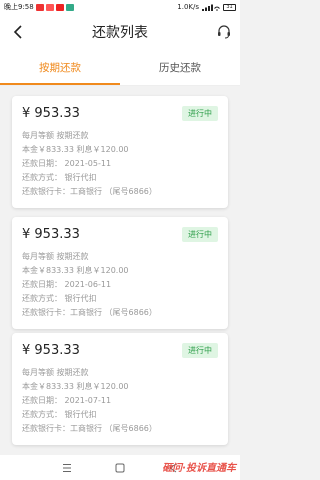  What do you see at coordinates (67, 284) in the screenshot?
I see `repayment-date: 还款日期： 2021-06-11` at bounding box center [67, 284].